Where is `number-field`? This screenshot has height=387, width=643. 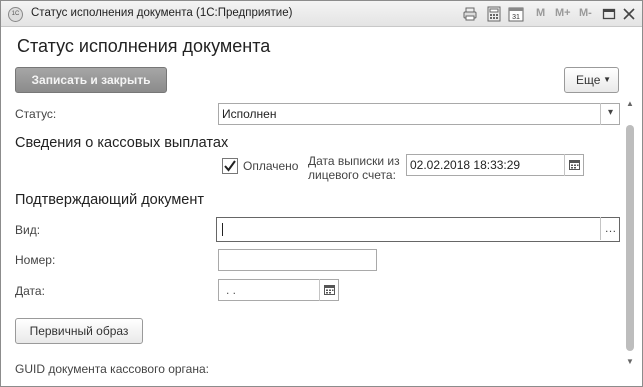
number-field is located at coordinates (297, 260).